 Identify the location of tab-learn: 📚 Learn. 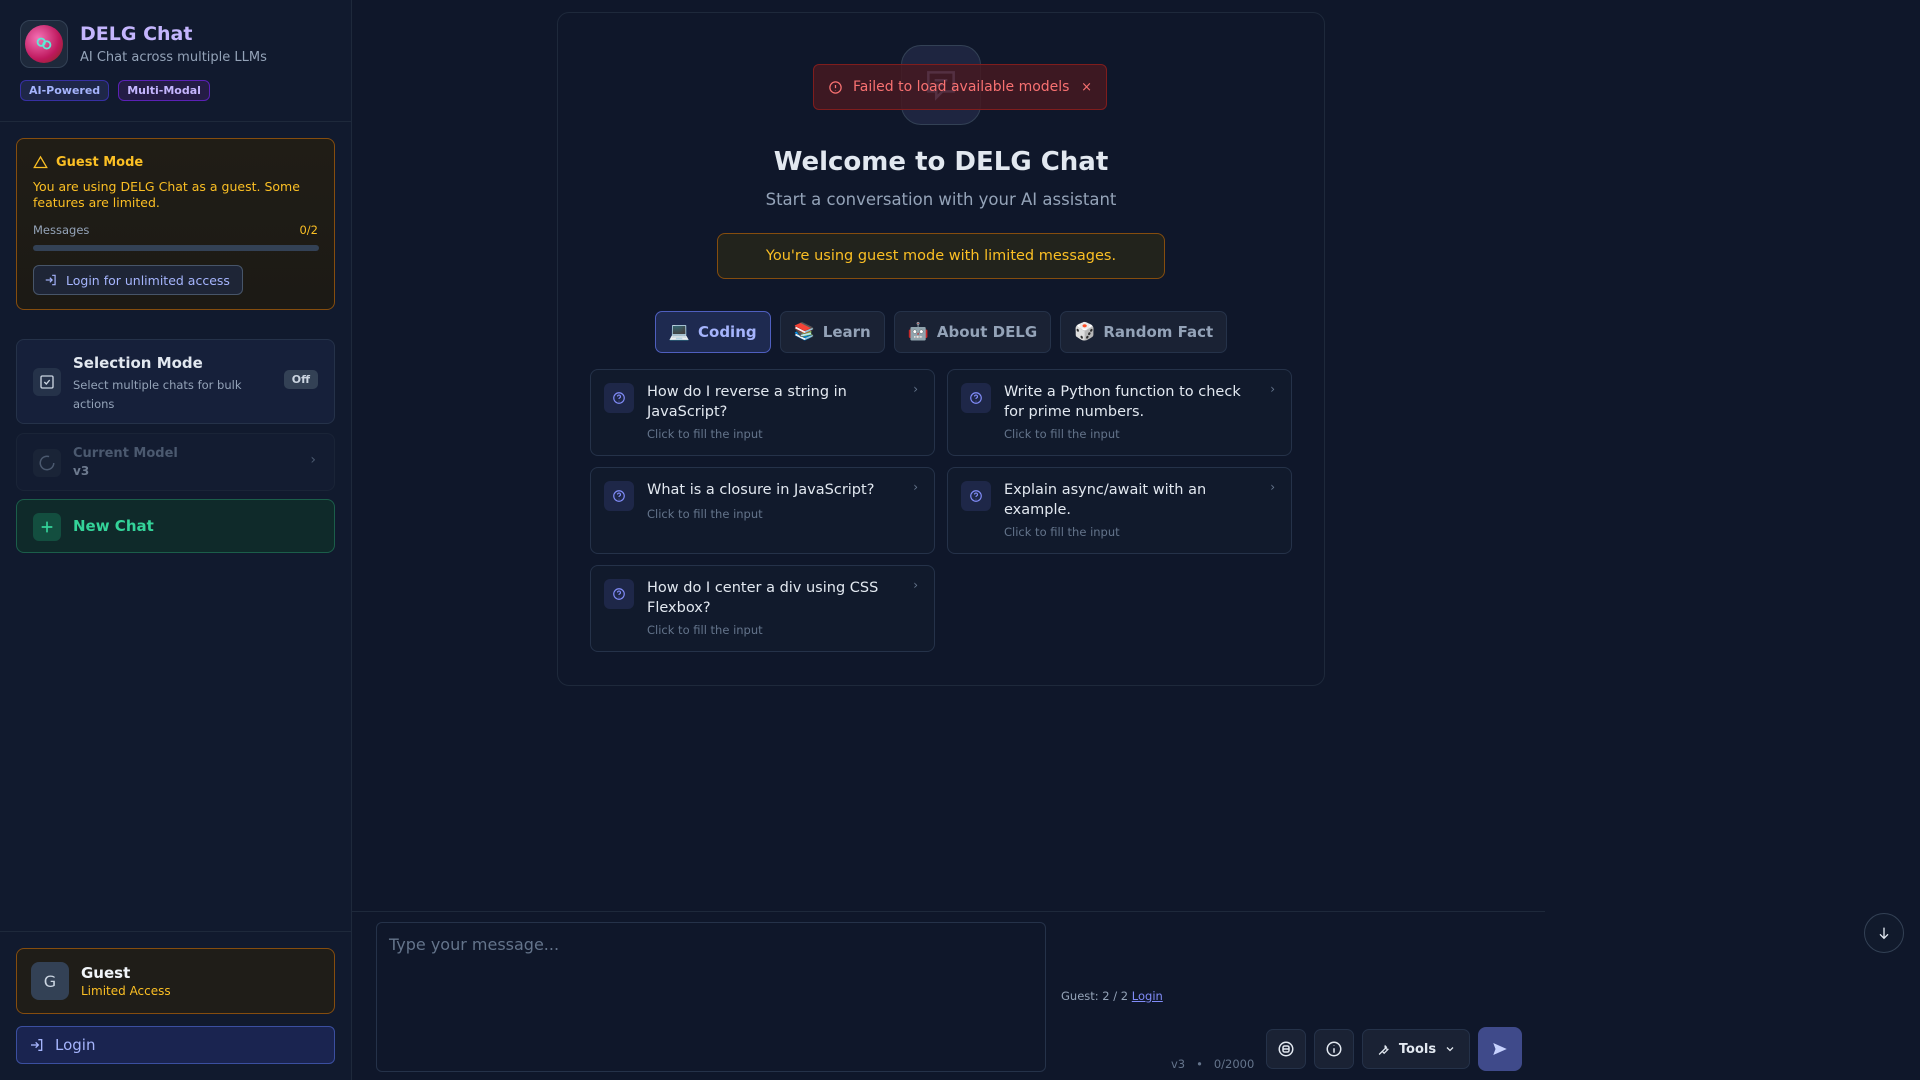
(832, 332).